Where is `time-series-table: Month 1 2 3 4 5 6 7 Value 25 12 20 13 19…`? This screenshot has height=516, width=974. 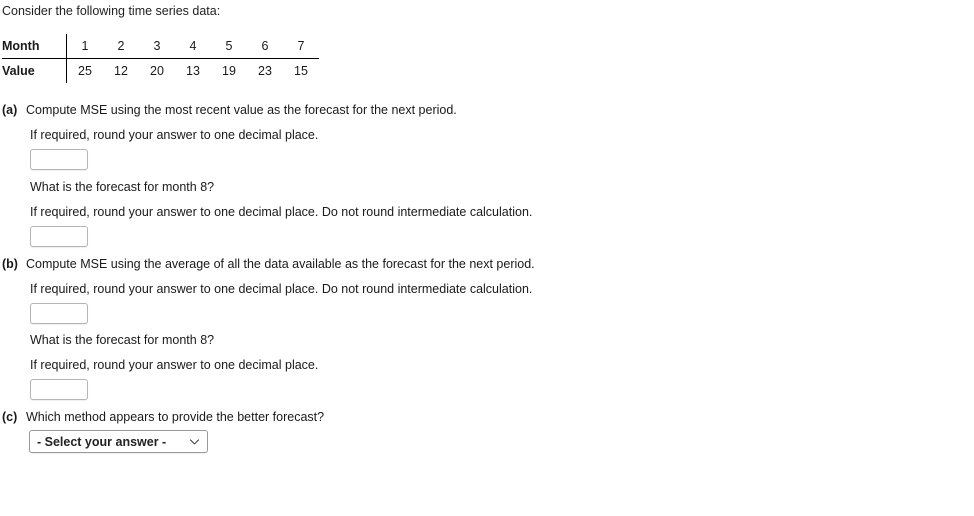 time-series-table: Month 1 2 3 4 5 6 7 Value 25 12 20 13 19… is located at coordinates (160, 58).